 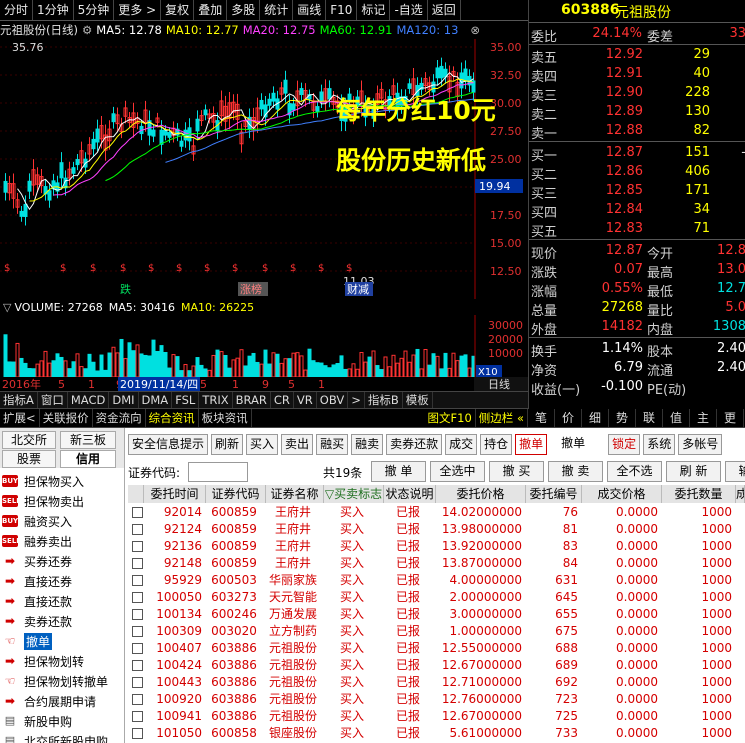 What do you see at coordinates (573, 444) in the screenshot?
I see `action-button-10: 撤单` at bounding box center [573, 444].